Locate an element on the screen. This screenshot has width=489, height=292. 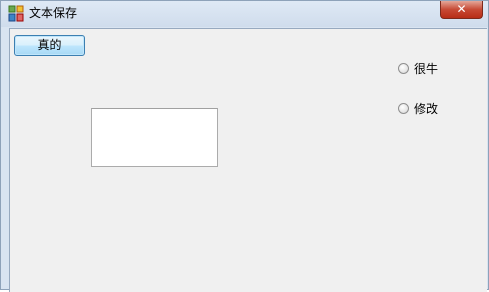
true-button: 真的 is located at coordinates (49, 45).